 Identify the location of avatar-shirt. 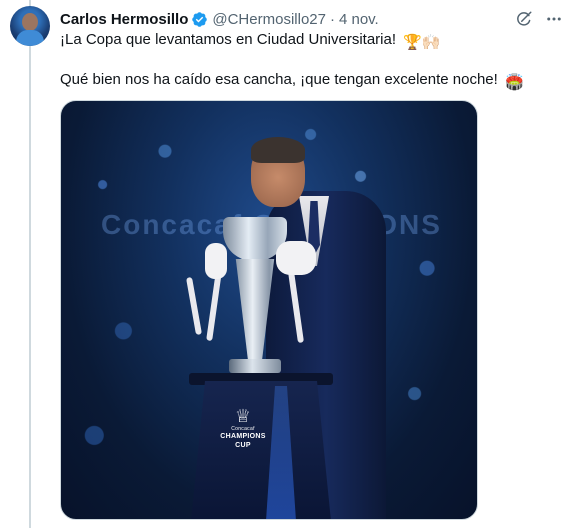
(30, 38).